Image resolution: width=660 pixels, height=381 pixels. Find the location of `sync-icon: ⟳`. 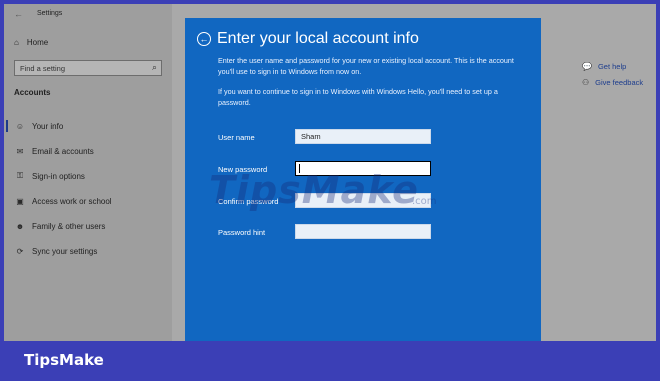

sync-icon: ⟳ is located at coordinates (20, 251).